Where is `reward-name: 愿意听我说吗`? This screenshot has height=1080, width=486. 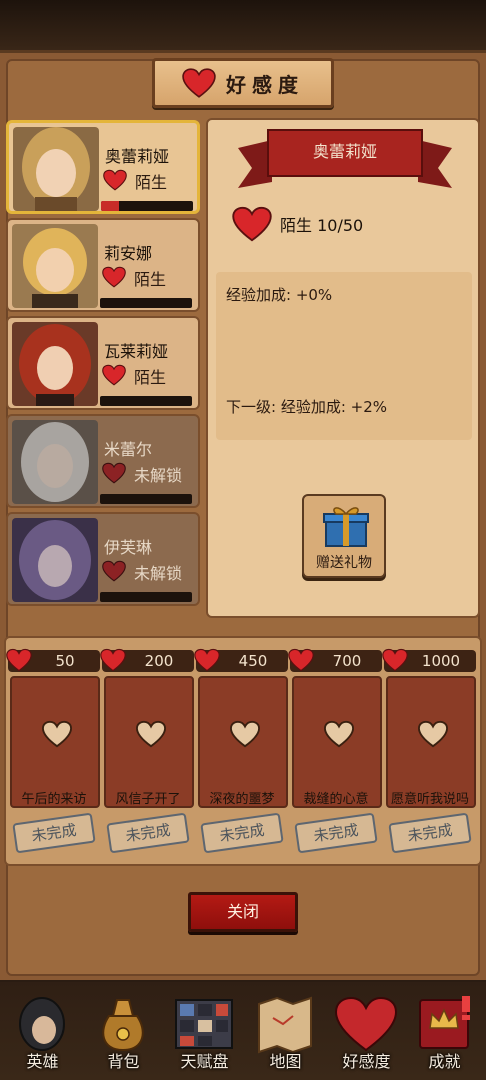
reward-name: 愿意听我说吗 is located at coordinates (429, 799).